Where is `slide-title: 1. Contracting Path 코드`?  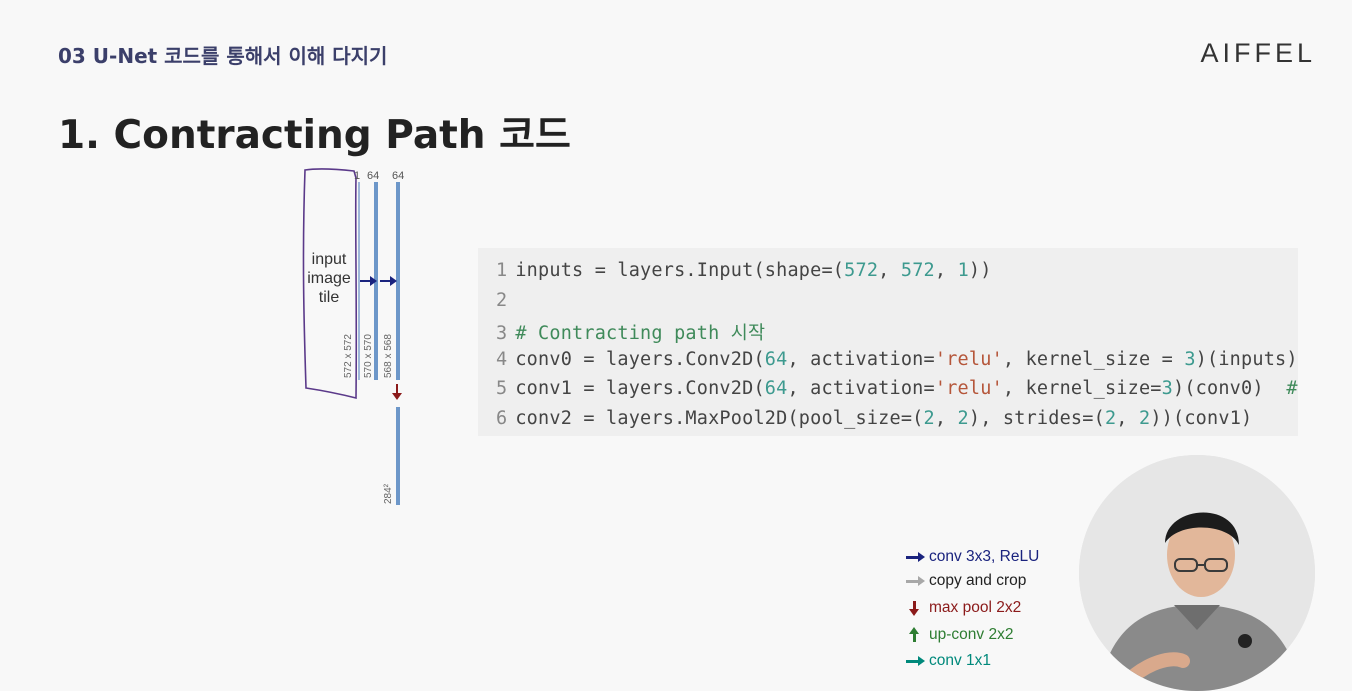
slide-title: 1. Contracting Path 코드 is located at coordinates (314, 135).